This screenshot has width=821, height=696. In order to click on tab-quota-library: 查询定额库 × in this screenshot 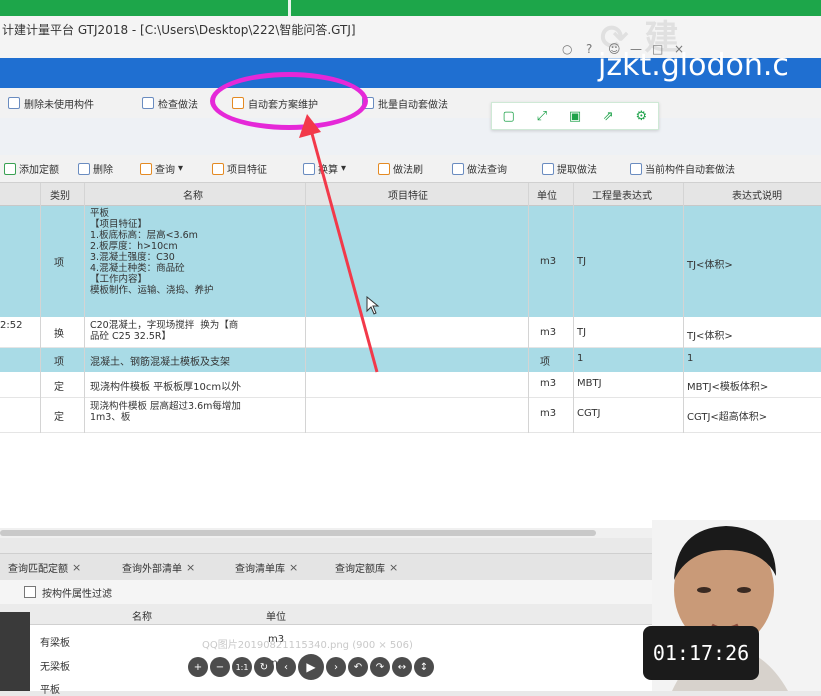, I will do `click(366, 567)`.